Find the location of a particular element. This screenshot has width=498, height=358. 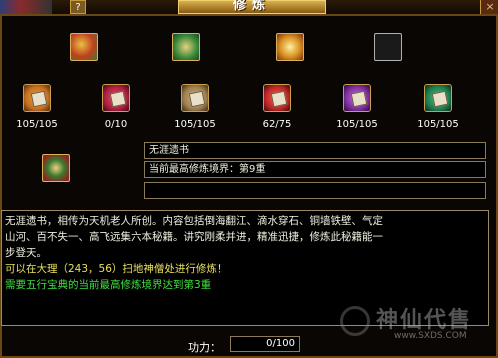

item-name: 无涯遗书 is located at coordinates (169, 150).